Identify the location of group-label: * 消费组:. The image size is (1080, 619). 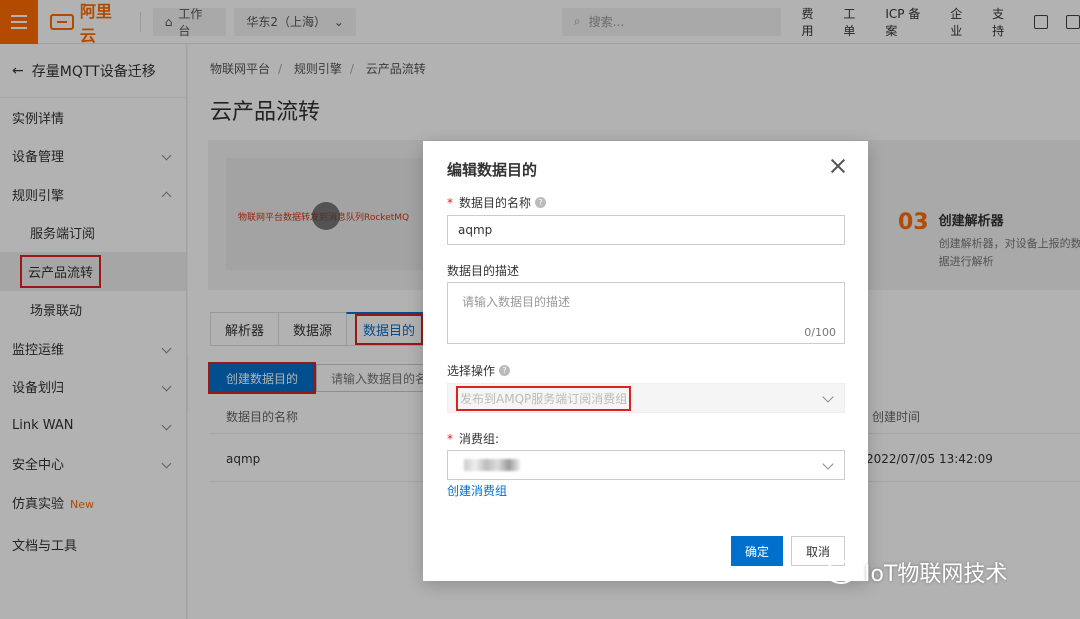
(473, 439).